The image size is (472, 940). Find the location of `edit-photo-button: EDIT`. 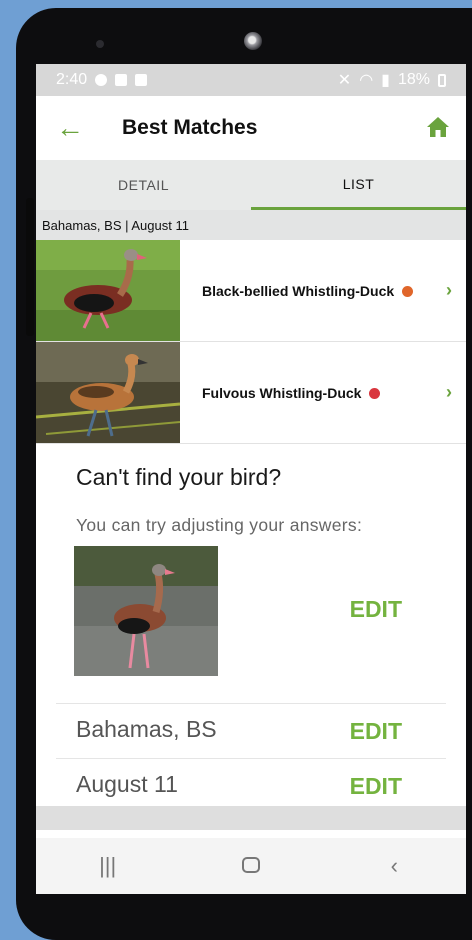

edit-photo-button: EDIT is located at coordinates (376, 609).